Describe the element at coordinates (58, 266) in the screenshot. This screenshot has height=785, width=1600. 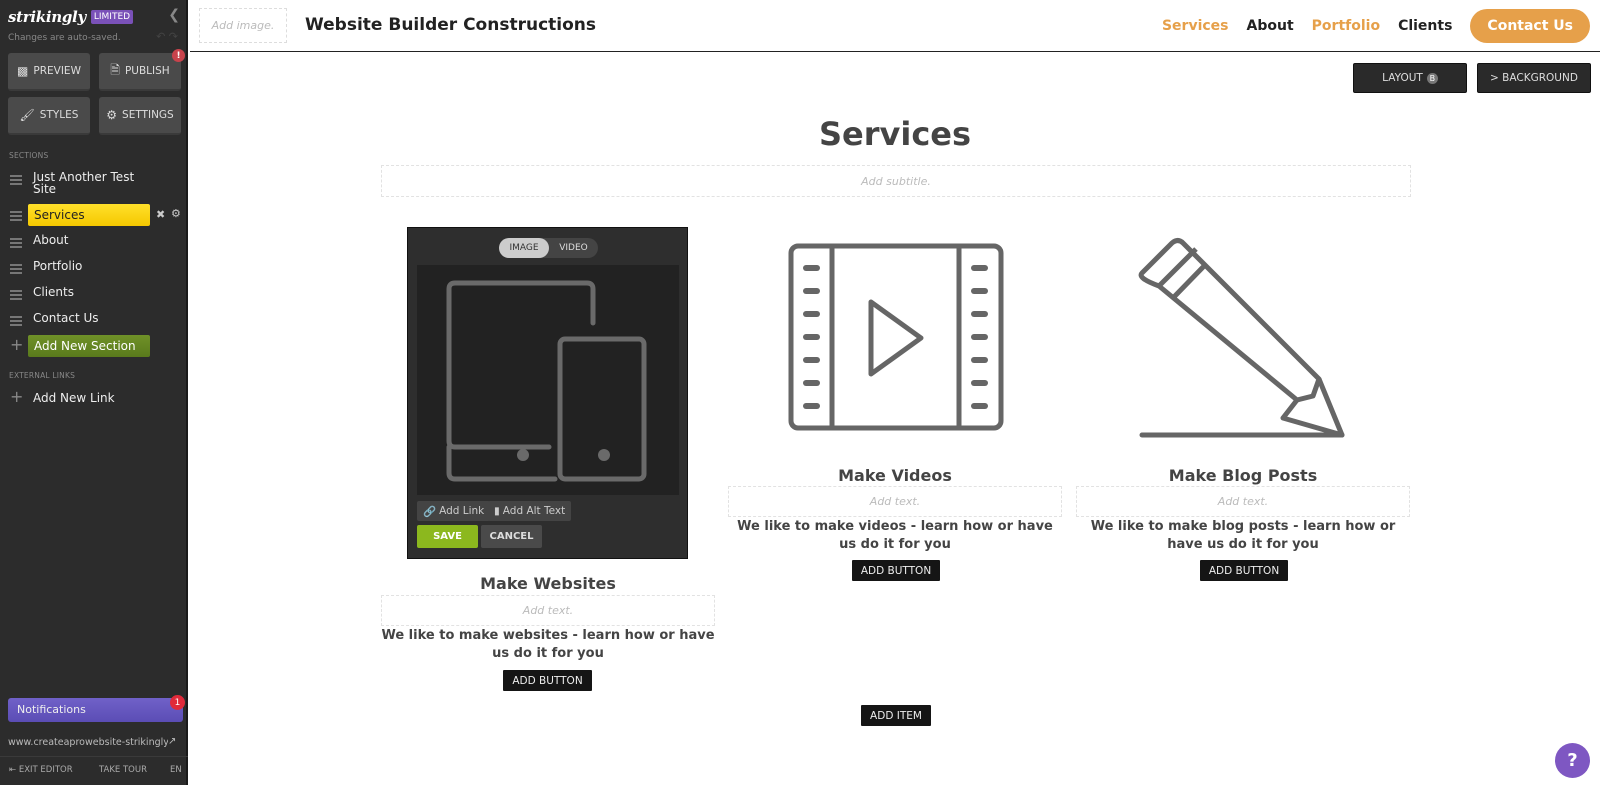
I see `section-label: Portfolio` at that location.